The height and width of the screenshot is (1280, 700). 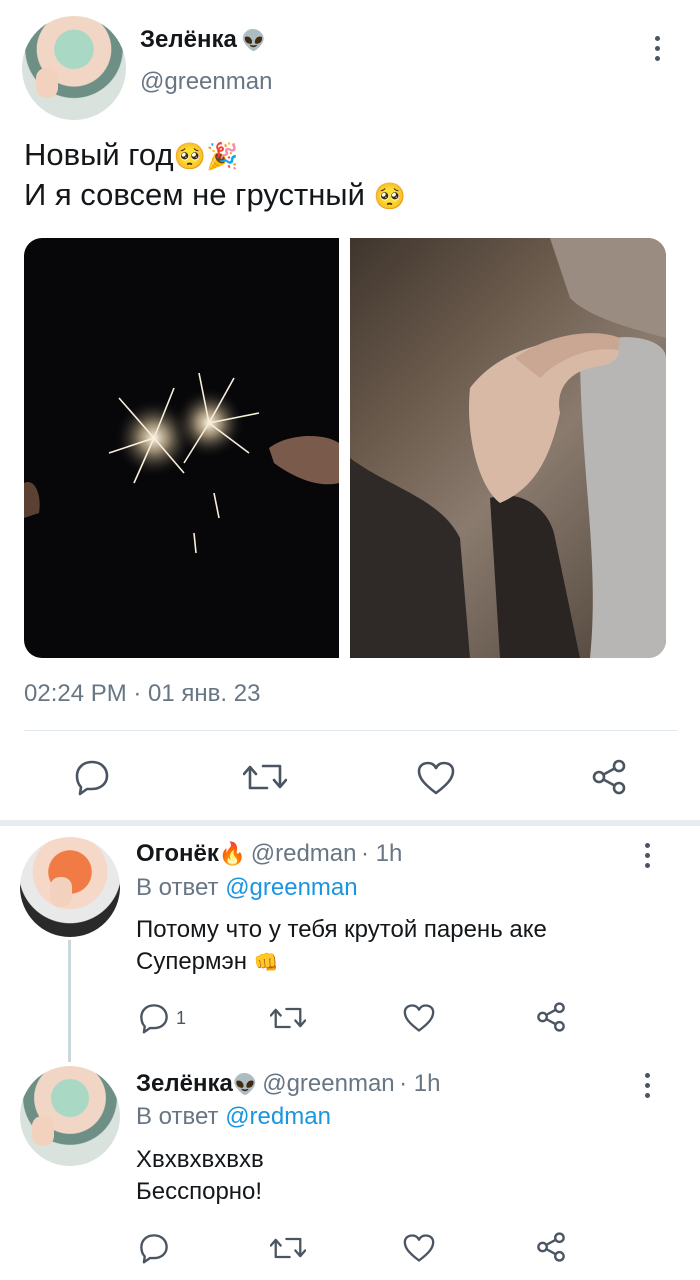 What do you see at coordinates (278, 1116) in the screenshot?
I see `reply-to-link: @redman` at bounding box center [278, 1116].